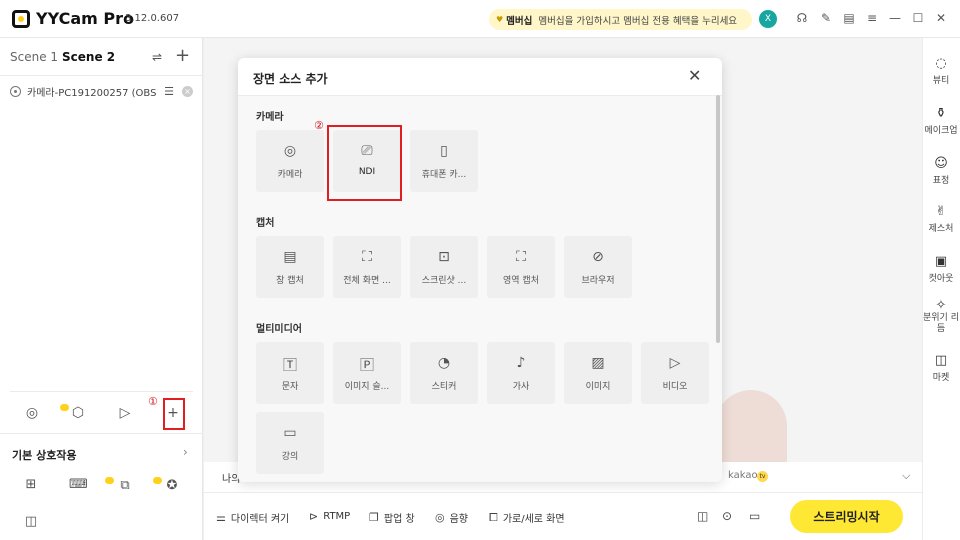  What do you see at coordinates (768, 19) in the screenshot?
I see `avatar: X` at bounding box center [768, 19].